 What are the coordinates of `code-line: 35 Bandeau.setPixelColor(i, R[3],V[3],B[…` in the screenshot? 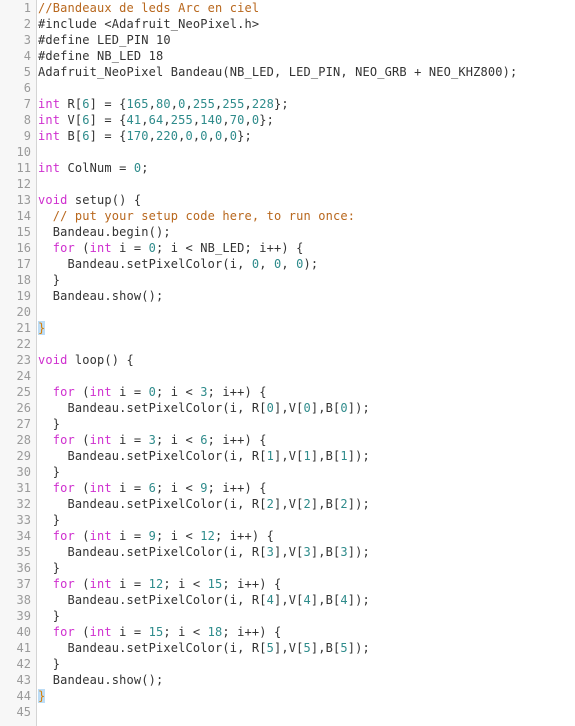 It's located at (287, 552).